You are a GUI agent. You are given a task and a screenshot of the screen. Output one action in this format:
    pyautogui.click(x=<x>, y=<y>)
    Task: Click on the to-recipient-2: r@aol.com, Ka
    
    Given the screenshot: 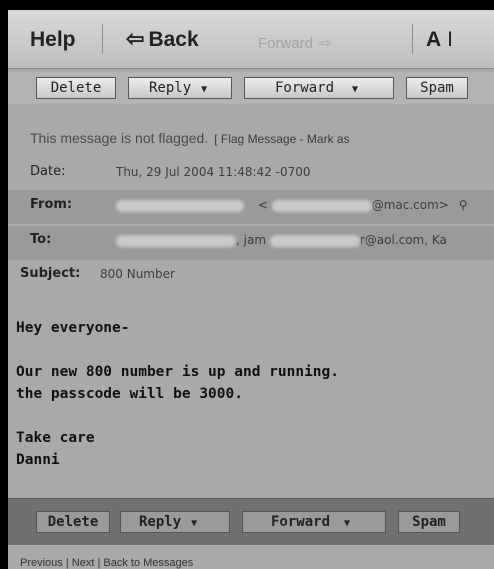 What is the action you would take?
    pyautogui.click(x=403, y=240)
    